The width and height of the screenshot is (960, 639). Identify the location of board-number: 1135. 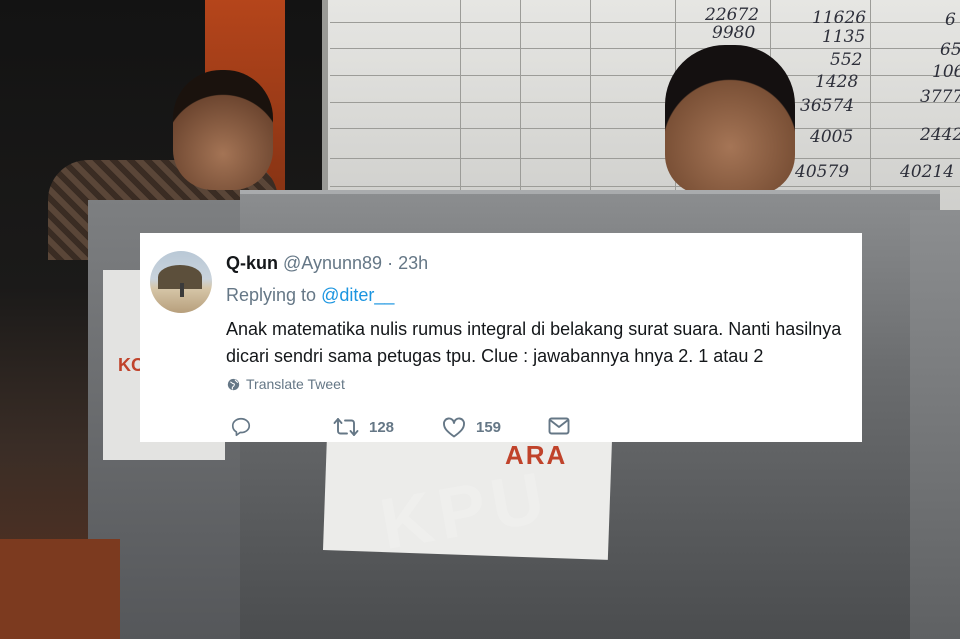
(844, 37).